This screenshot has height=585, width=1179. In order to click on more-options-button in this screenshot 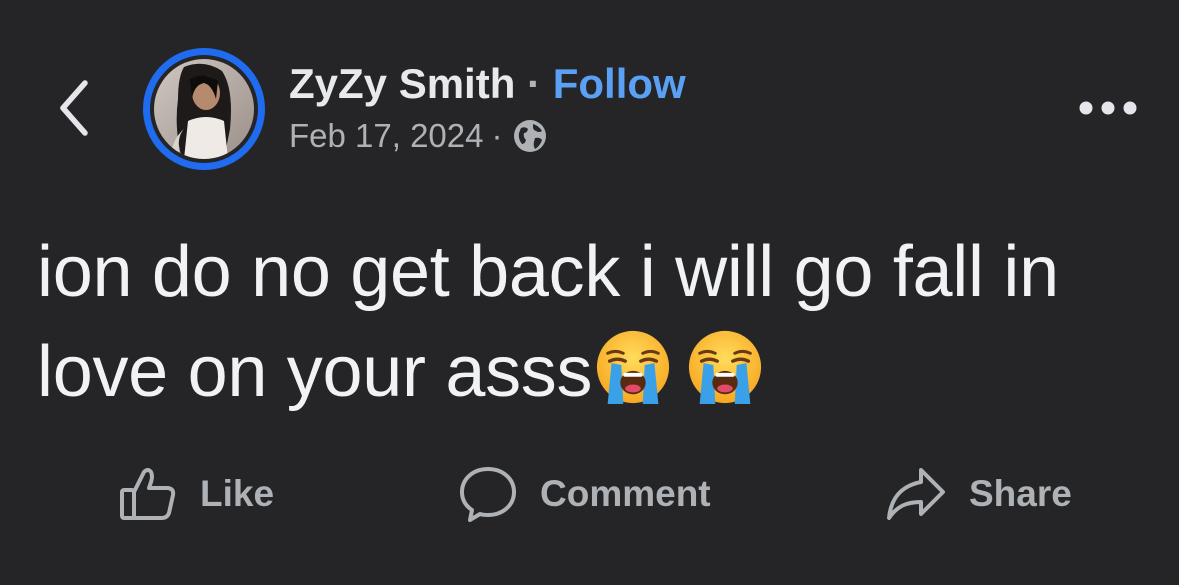, I will do `click(1108, 108)`.